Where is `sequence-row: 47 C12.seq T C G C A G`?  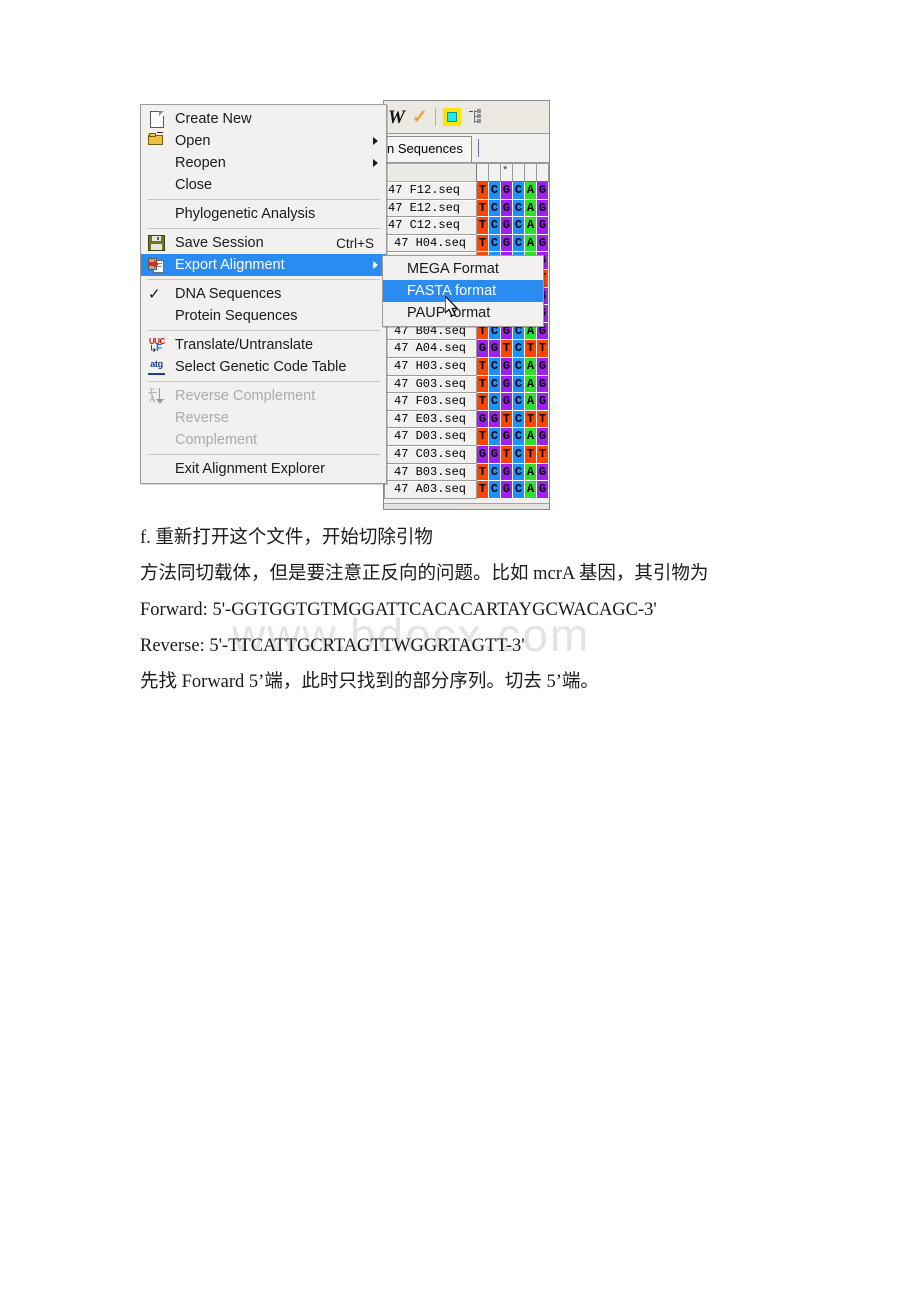
sequence-row: 47 C12.seq T C G C A G is located at coordinates (466, 226).